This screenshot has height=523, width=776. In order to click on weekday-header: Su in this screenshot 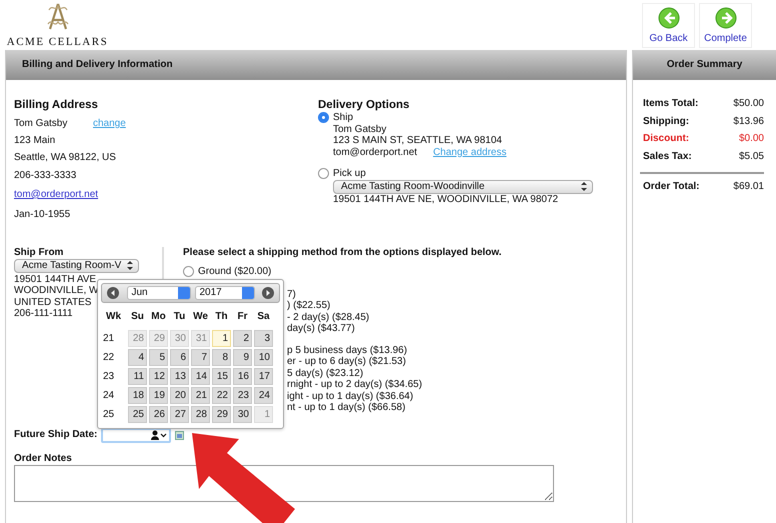, I will do `click(137, 317)`.